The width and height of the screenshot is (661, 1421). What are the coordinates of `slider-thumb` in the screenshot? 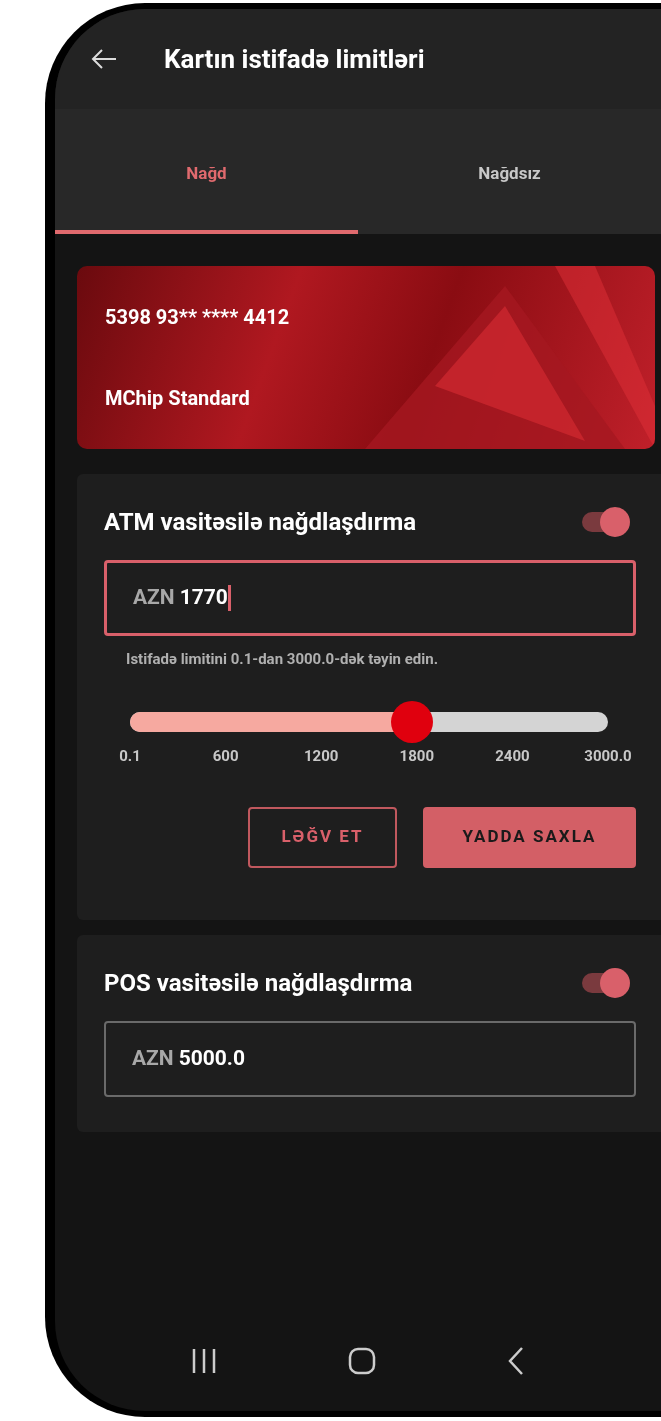 It's located at (412, 721).